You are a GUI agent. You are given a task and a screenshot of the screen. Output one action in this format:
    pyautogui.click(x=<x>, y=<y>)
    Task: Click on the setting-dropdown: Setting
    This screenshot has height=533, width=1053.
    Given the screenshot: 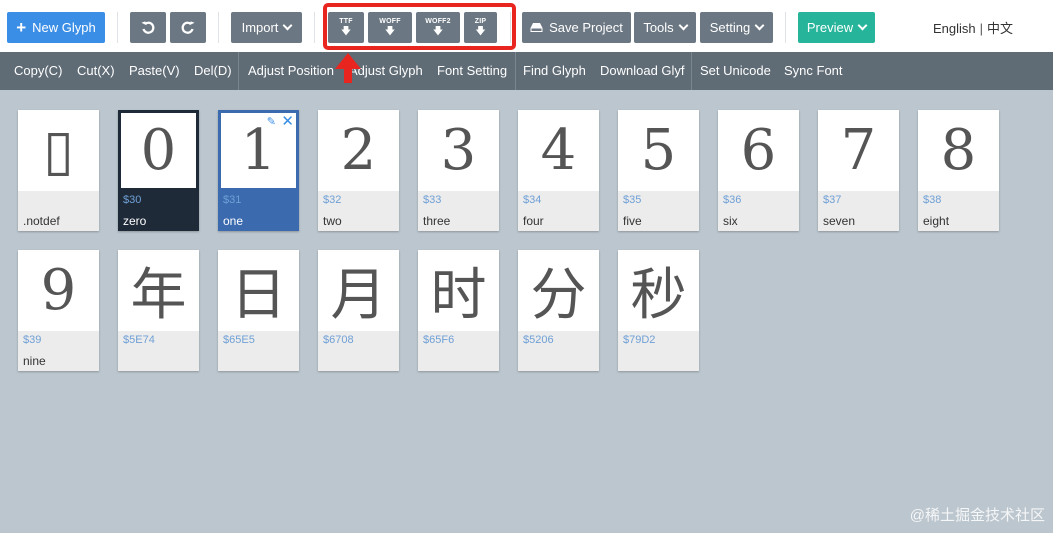 What is the action you would take?
    pyautogui.click(x=736, y=27)
    